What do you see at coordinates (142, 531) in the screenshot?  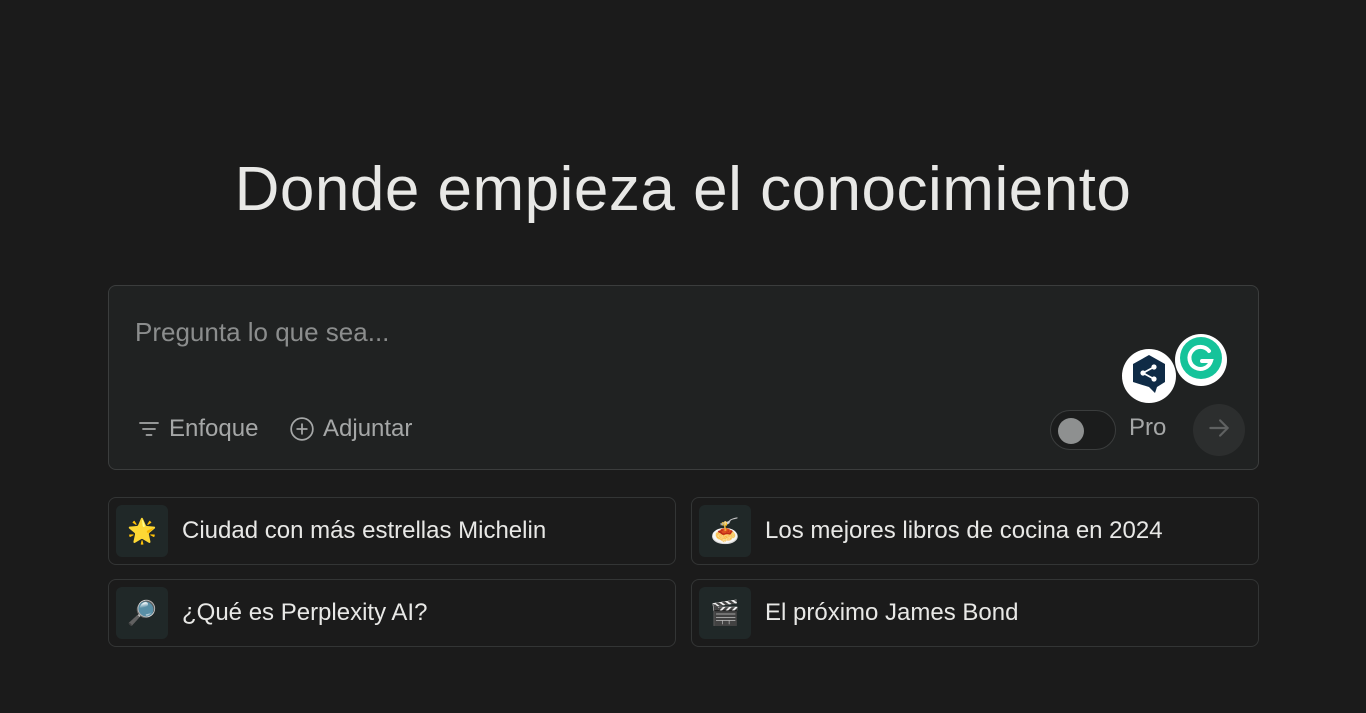 I see `star-icon: 🌟` at bounding box center [142, 531].